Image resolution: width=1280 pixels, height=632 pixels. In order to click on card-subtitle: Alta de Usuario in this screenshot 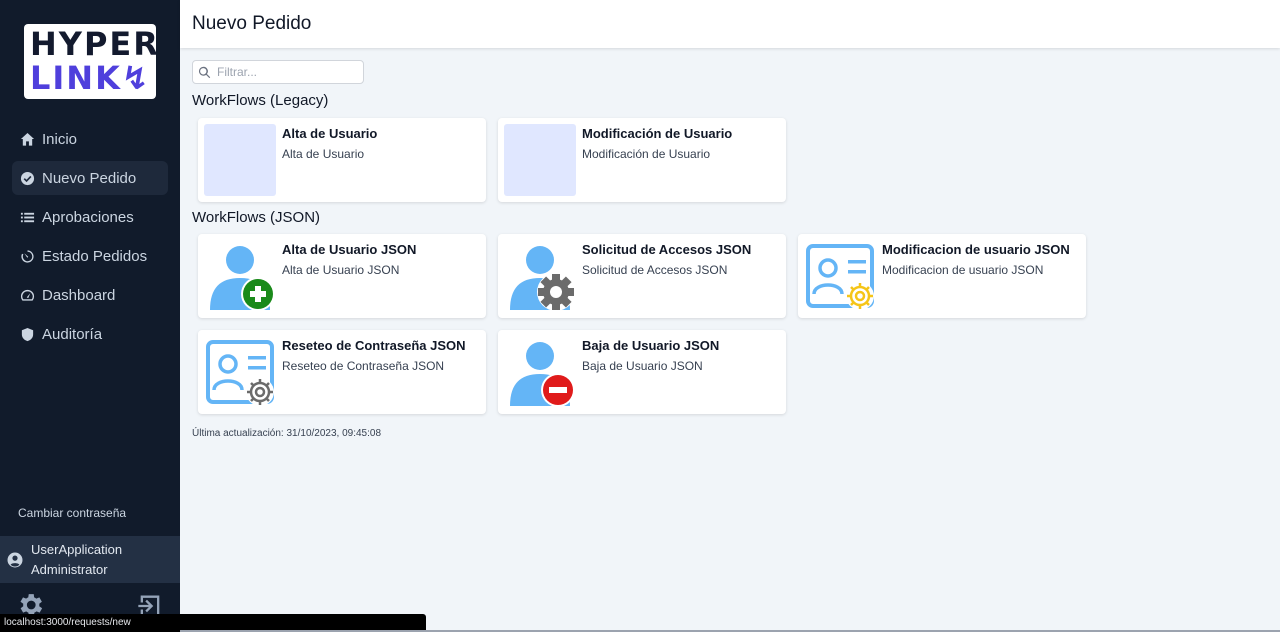, I will do `click(323, 154)`.